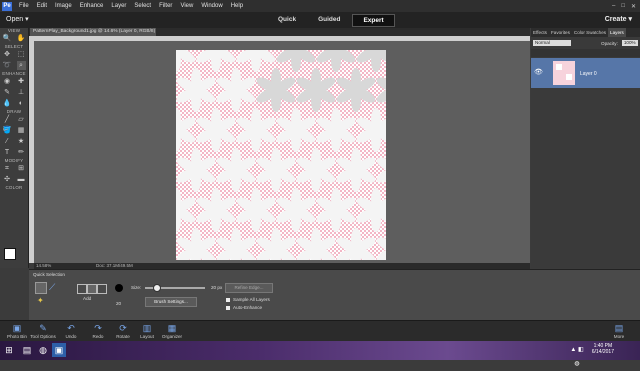 The height and width of the screenshot is (371, 640). What do you see at coordinates (629, 43) in the screenshot?
I see `opacity-input: 100%` at bounding box center [629, 43].